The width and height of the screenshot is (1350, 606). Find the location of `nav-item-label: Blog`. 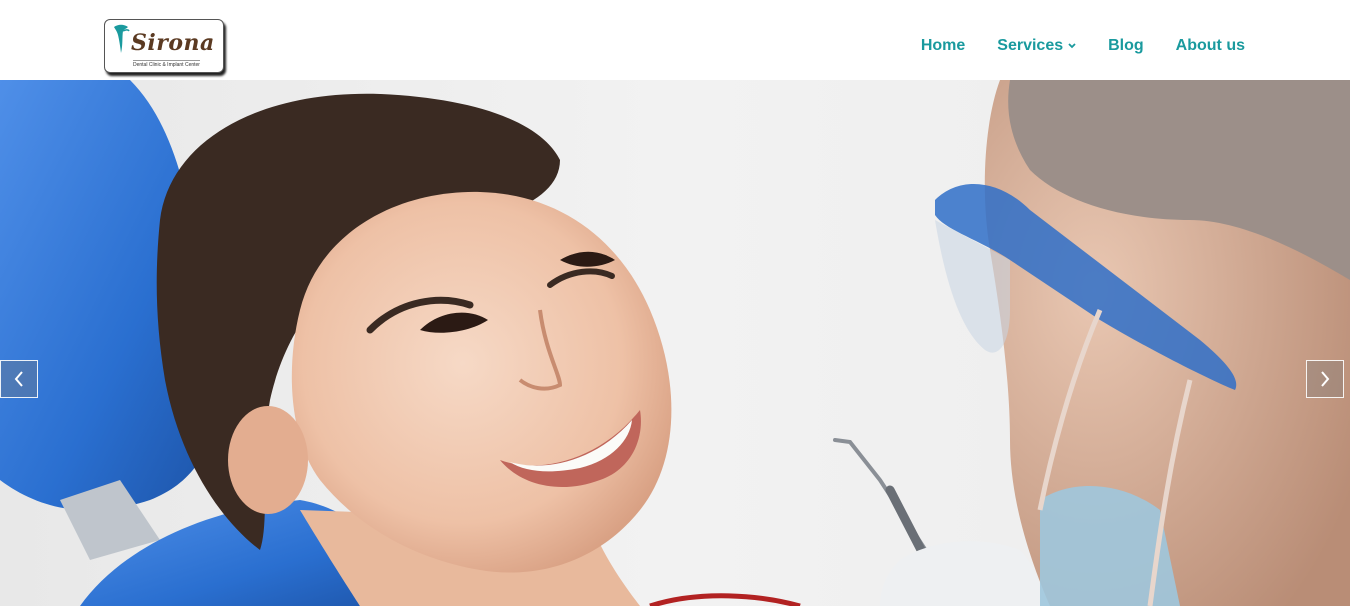

nav-item-label: Blog is located at coordinates (1126, 45).